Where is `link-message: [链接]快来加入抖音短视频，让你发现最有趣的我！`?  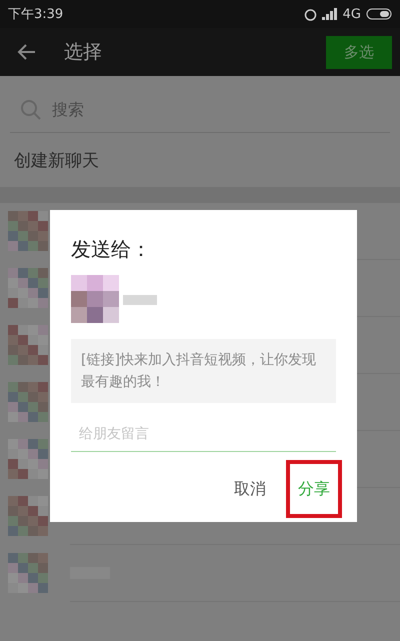
link-message: [链接]快来加入抖音短视频，让你发现最有趣的我！ is located at coordinates (203, 371).